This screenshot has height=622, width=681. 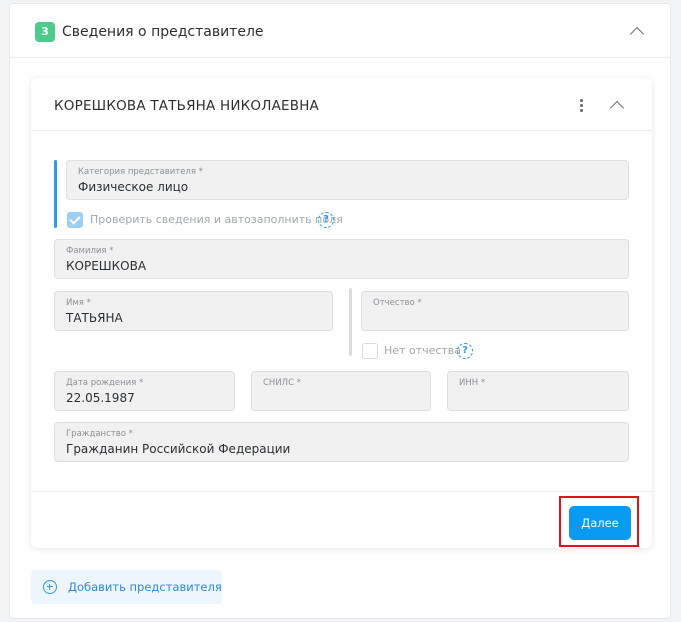 I want to click on add-representative-button: Добавить представителя, so click(x=126, y=587).